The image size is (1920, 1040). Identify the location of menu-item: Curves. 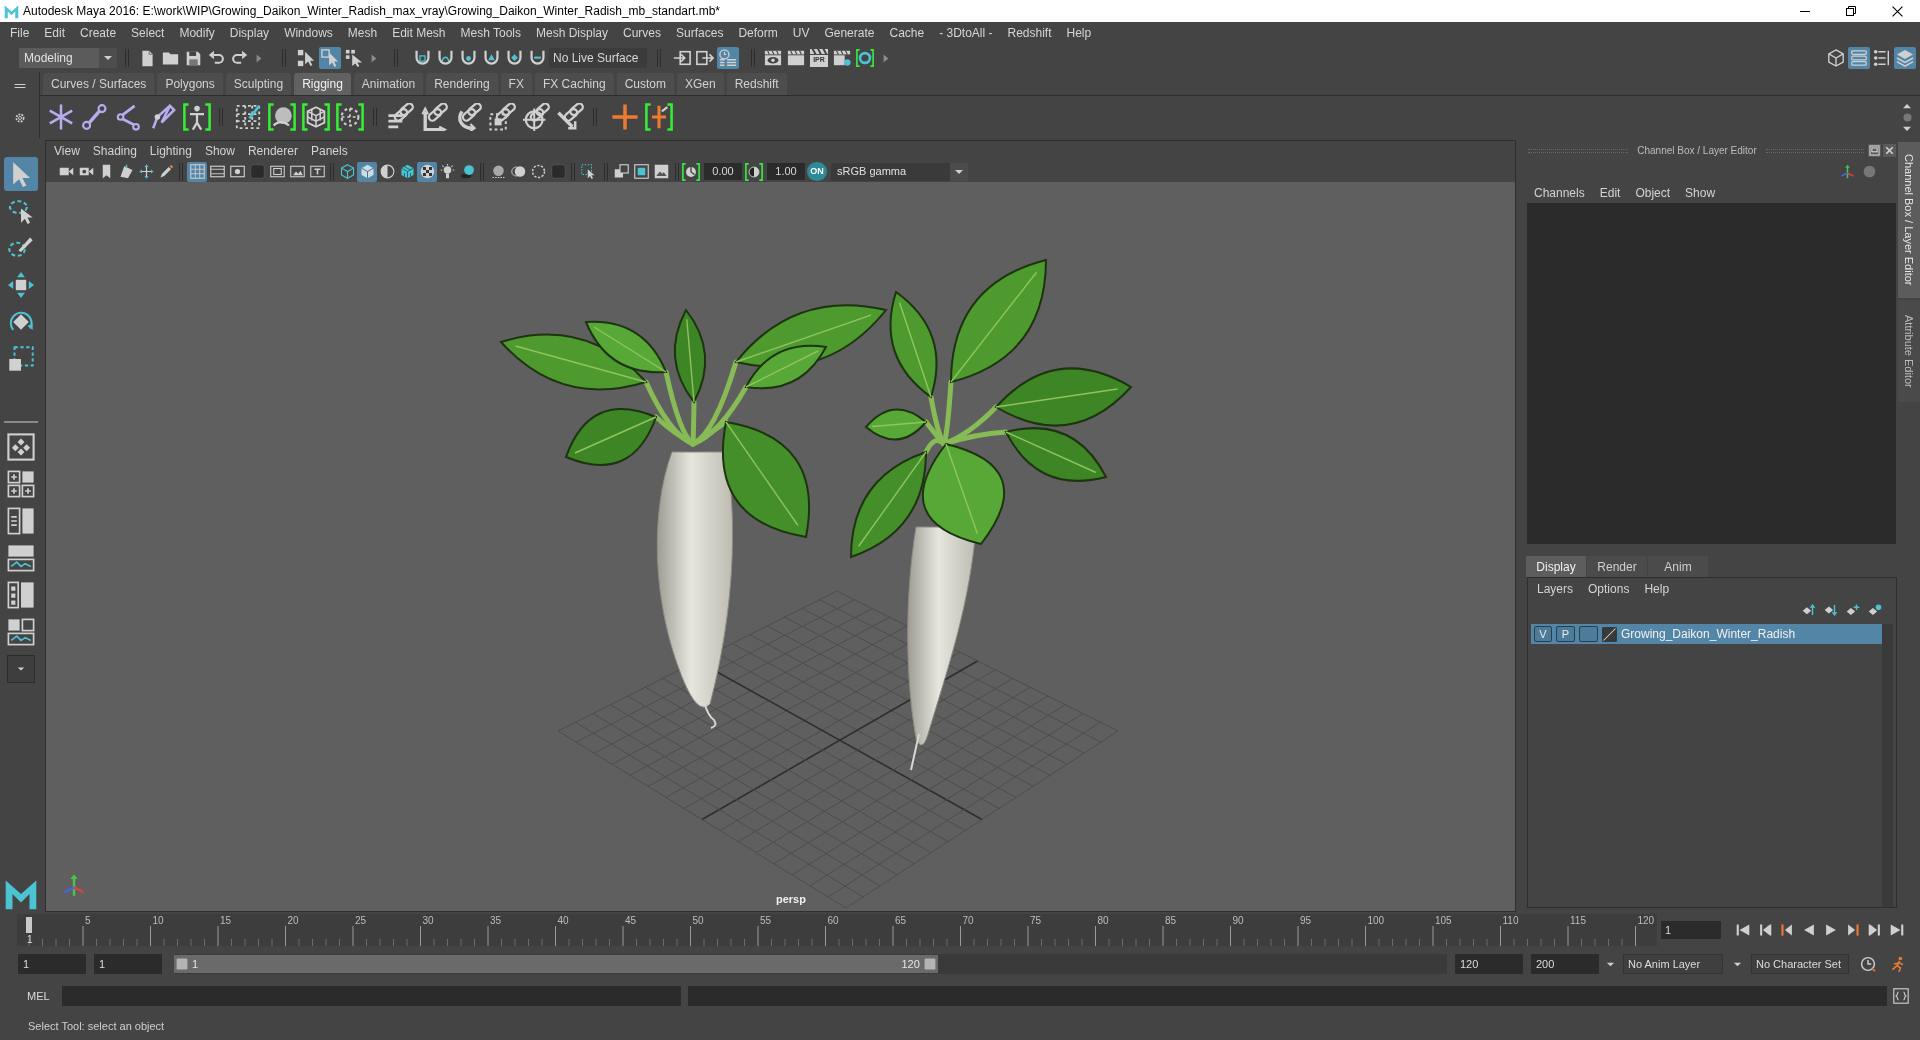
(642, 33).